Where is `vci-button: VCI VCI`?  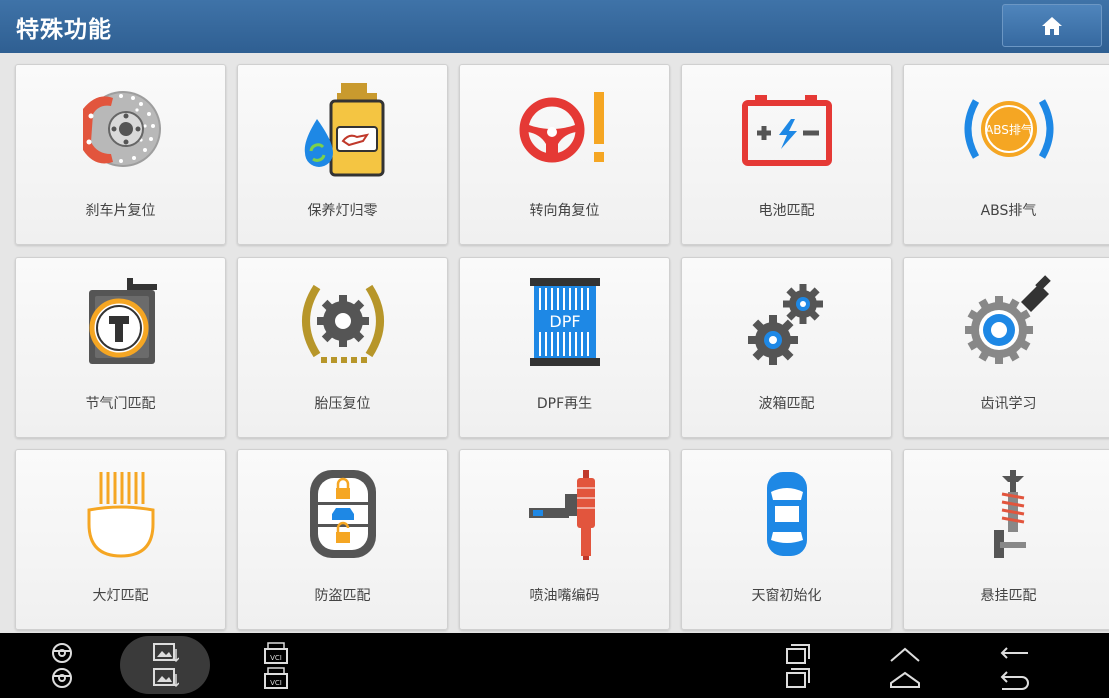
vci-button: VCI VCI is located at coordinates (276, 666).